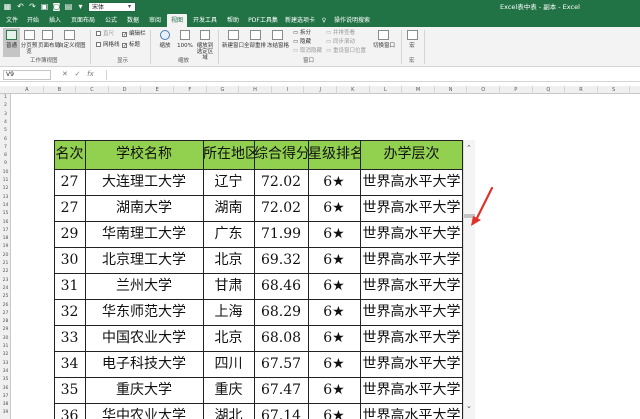 The width and height of the screenshot is (640, 419). I want to click on row-header: 16, so click(5, 223).